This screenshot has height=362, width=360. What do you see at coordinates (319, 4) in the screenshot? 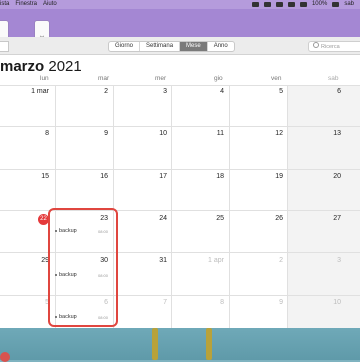
I see `battery-percentage: 100%` at bounding box center [319, 4].